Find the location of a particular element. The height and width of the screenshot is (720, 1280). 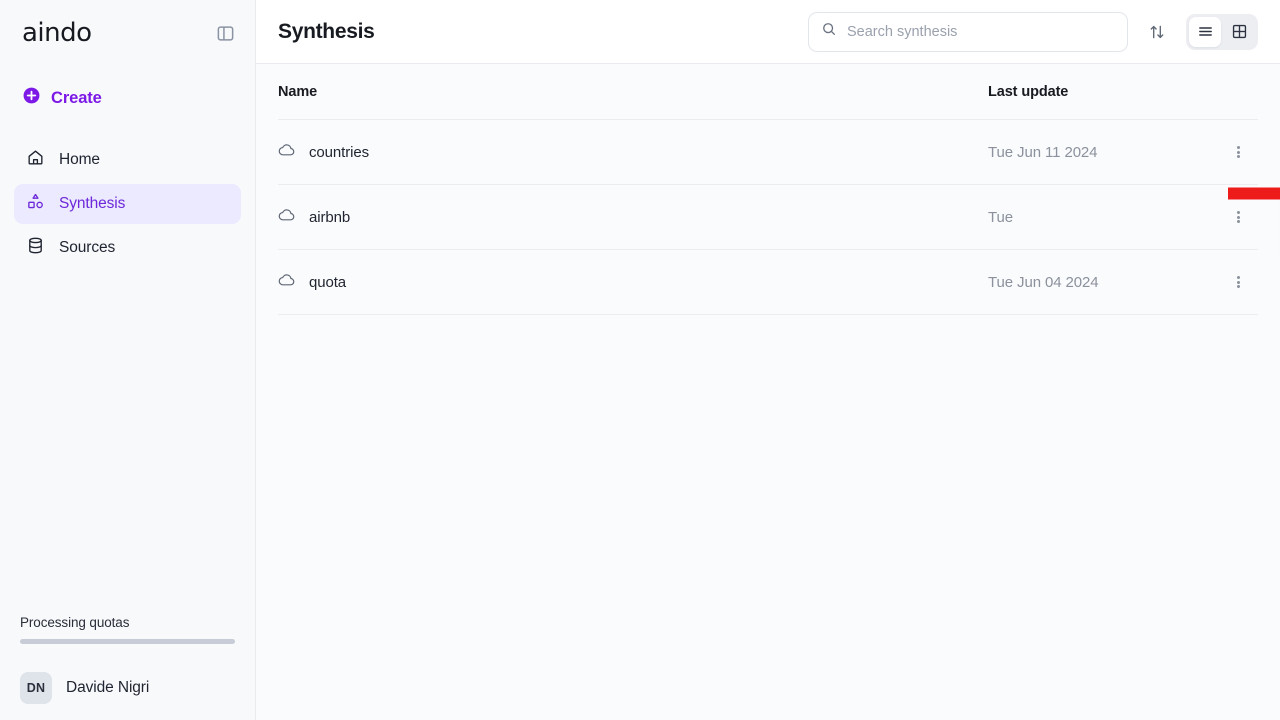

row-name: countries is located at coordinates (339, 152).